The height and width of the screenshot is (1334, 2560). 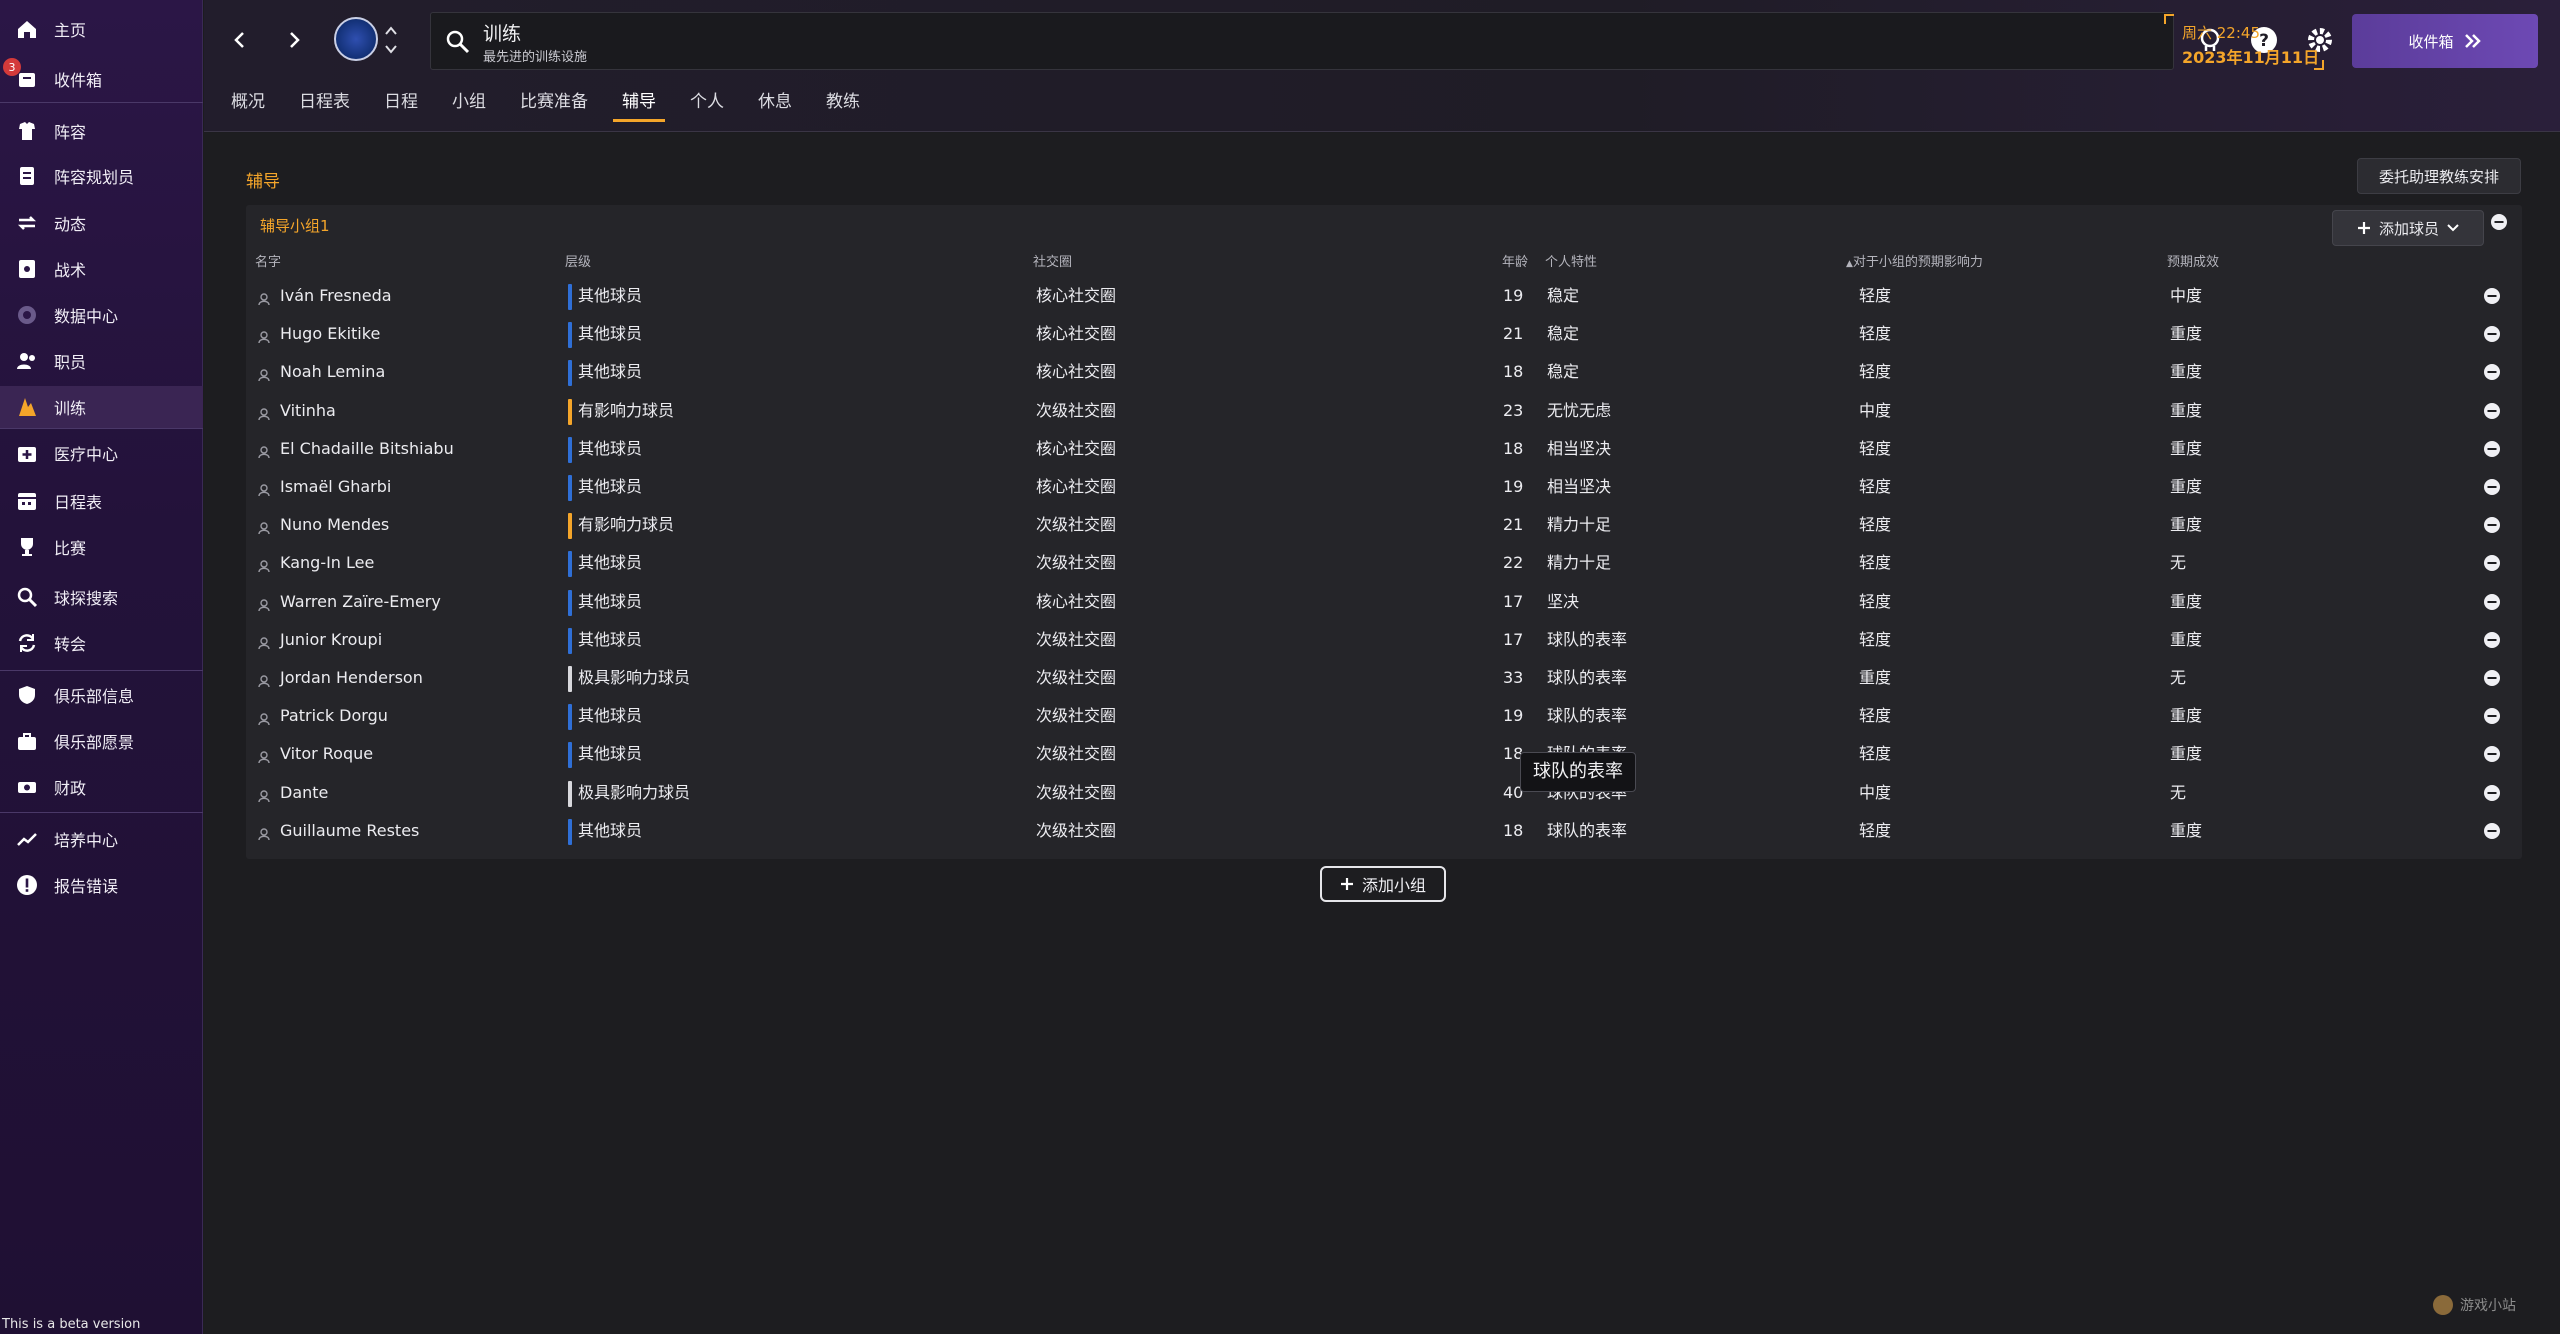 What do you see at coordinates (367, 449) in the screenshot?
I see `player-name: El Chadaille Bitshiabu` at bounding box center [367, 449].